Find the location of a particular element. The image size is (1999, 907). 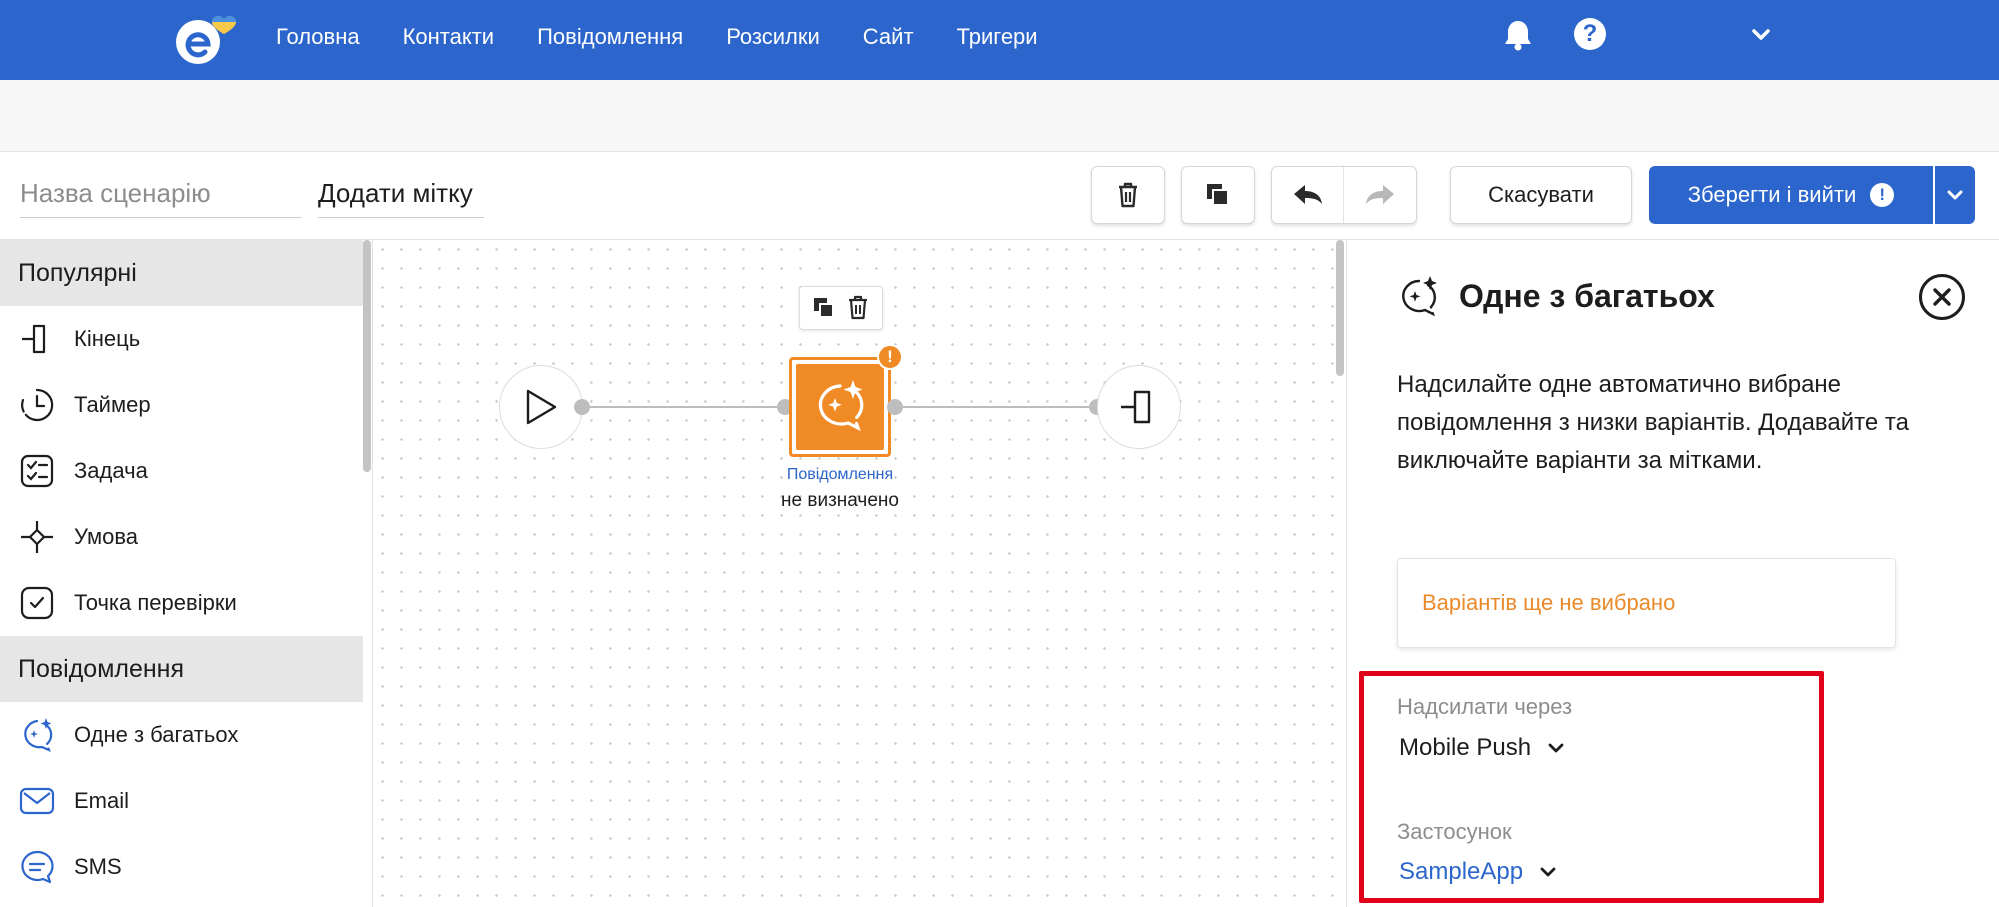

sidebar-item-label: Кінець is located at coordinates (107, 338).